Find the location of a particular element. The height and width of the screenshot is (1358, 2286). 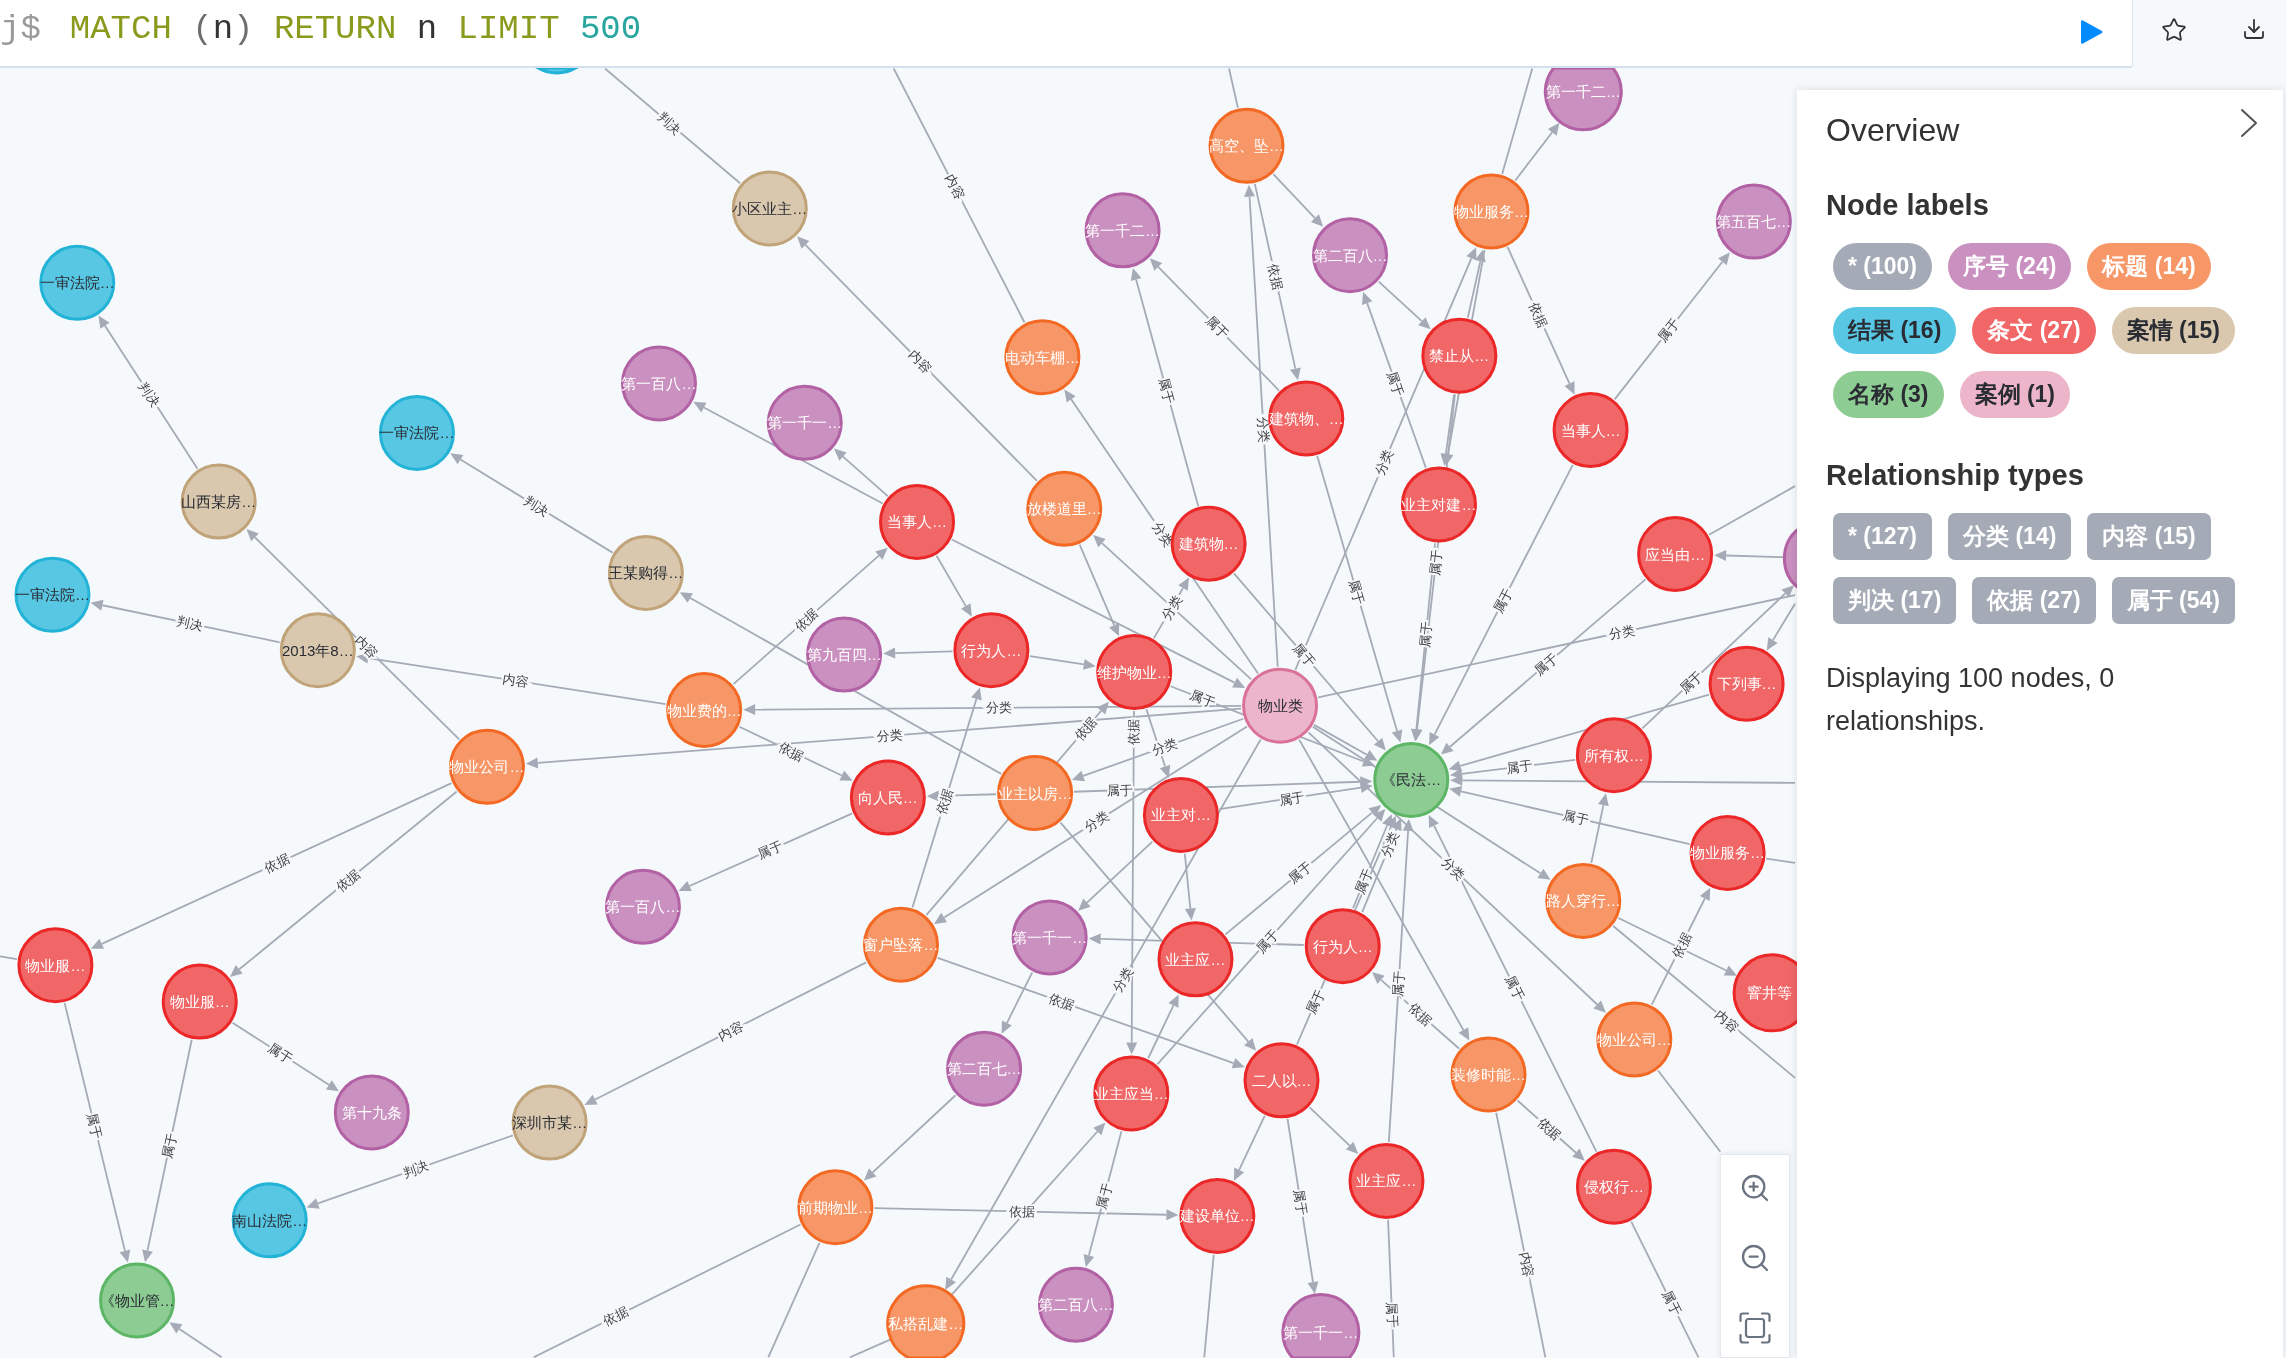

node-label-pill: 结果 (16) is located at coordinates (1895, 330).